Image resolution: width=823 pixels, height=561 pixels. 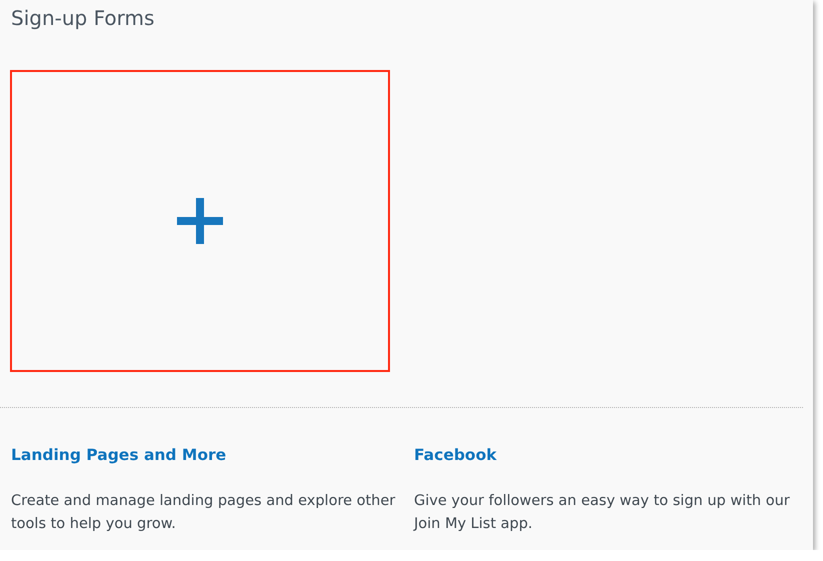 What do you see at coordinates (83, 18) in the screenshot?
I see `page-title: Sign-up Forms` at bounding box center [83, 18].